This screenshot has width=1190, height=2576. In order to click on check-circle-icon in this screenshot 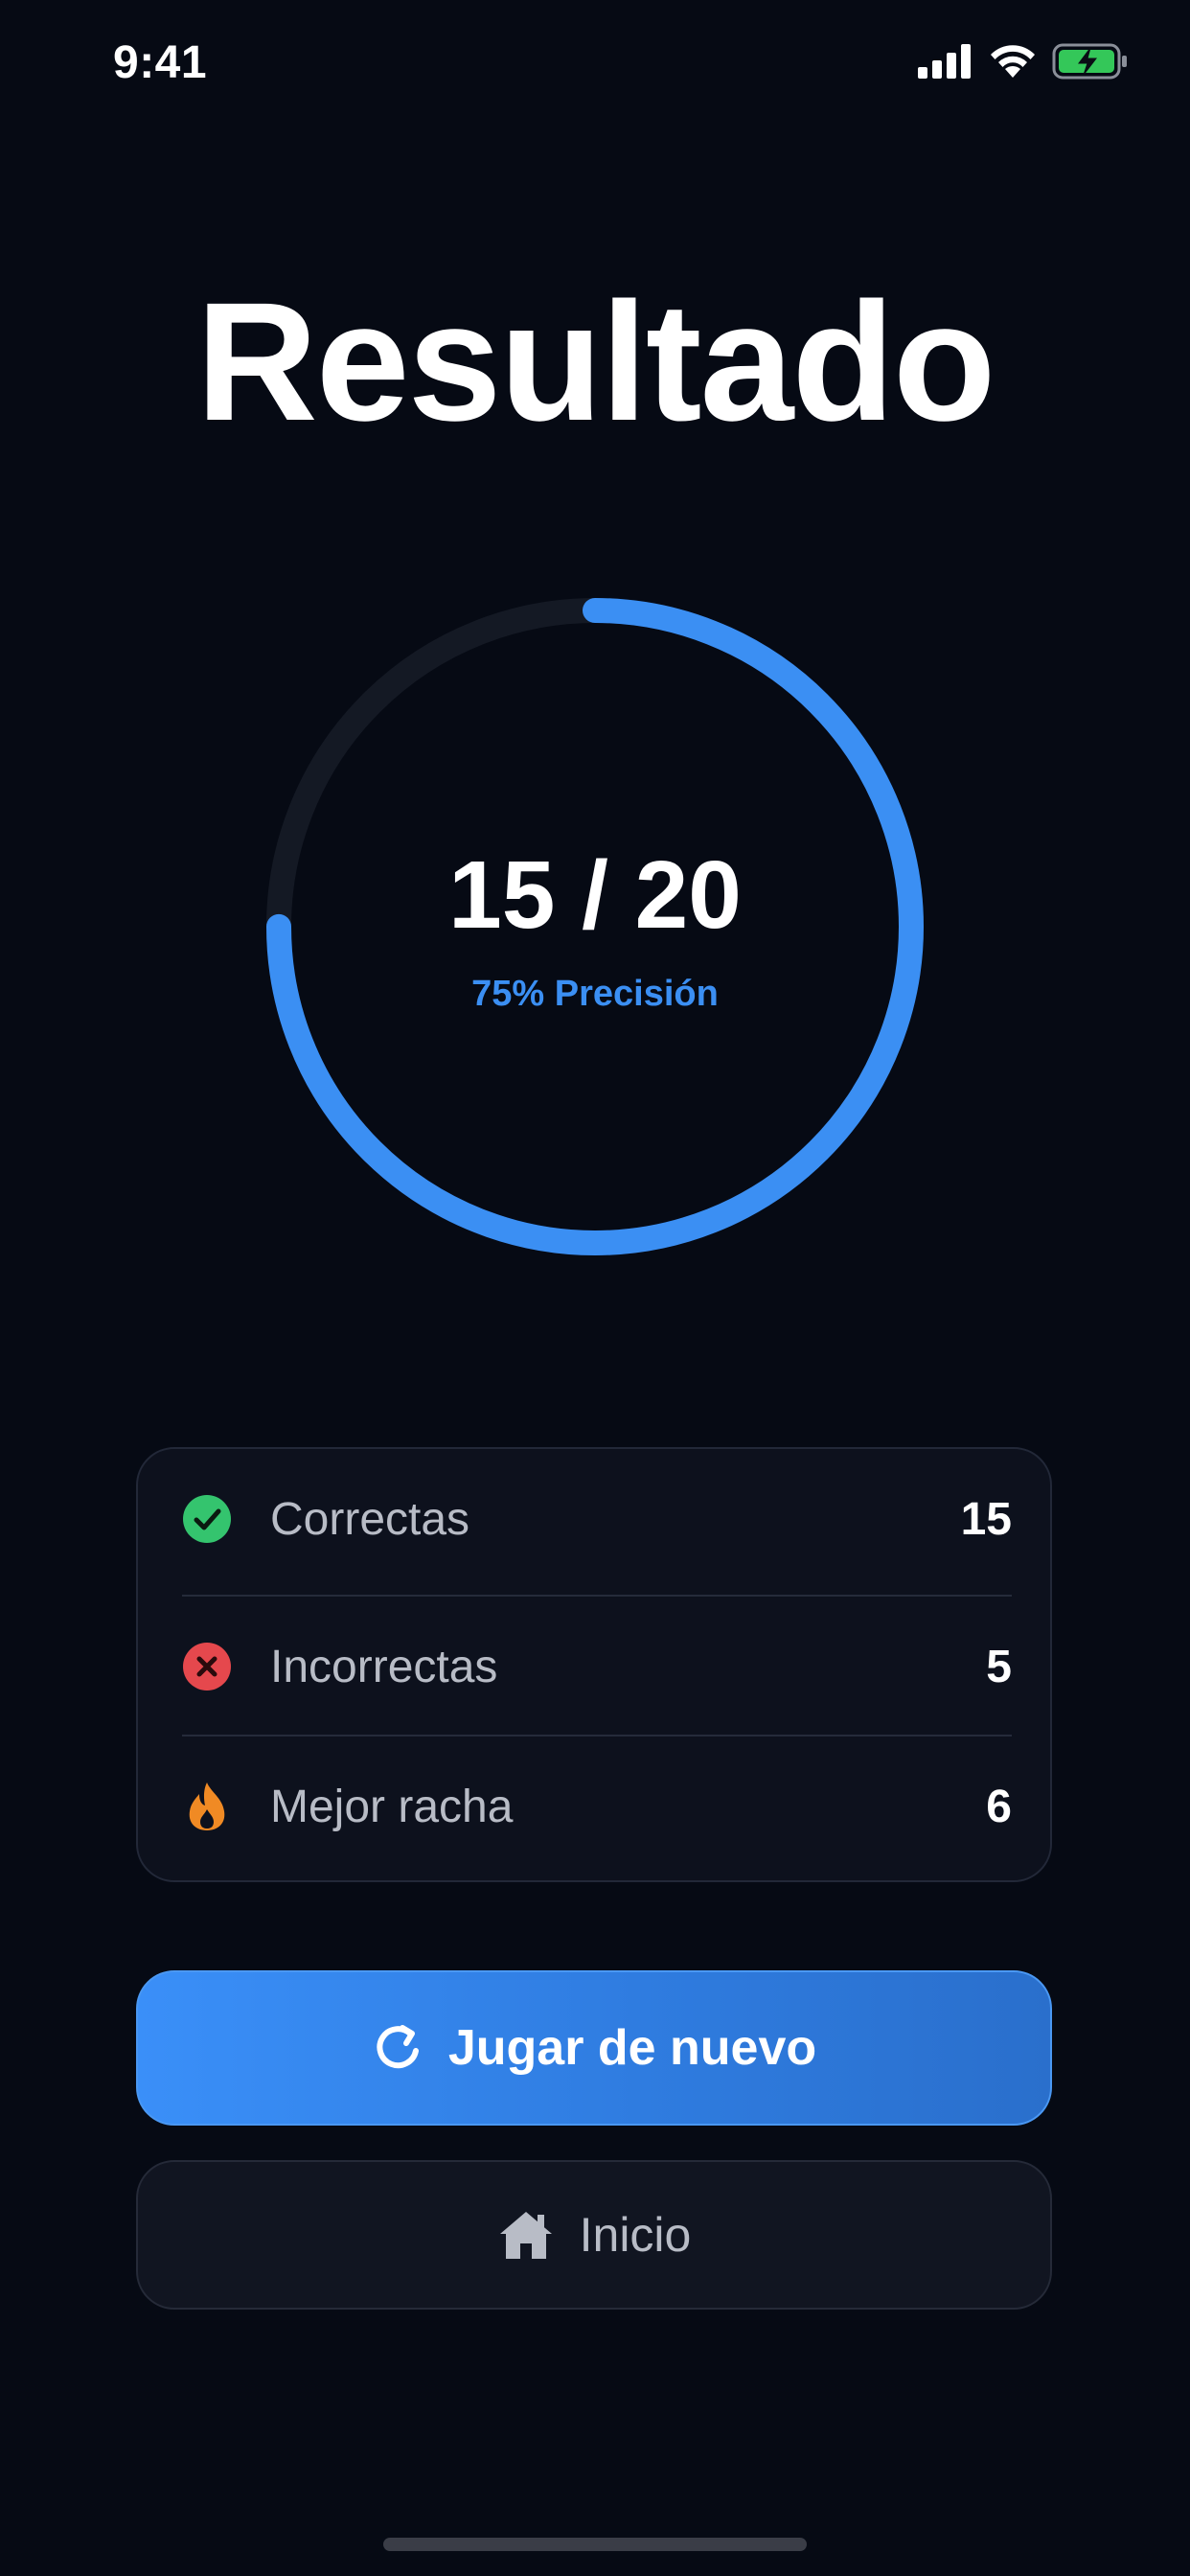, I will do `click(207, 1519)`.